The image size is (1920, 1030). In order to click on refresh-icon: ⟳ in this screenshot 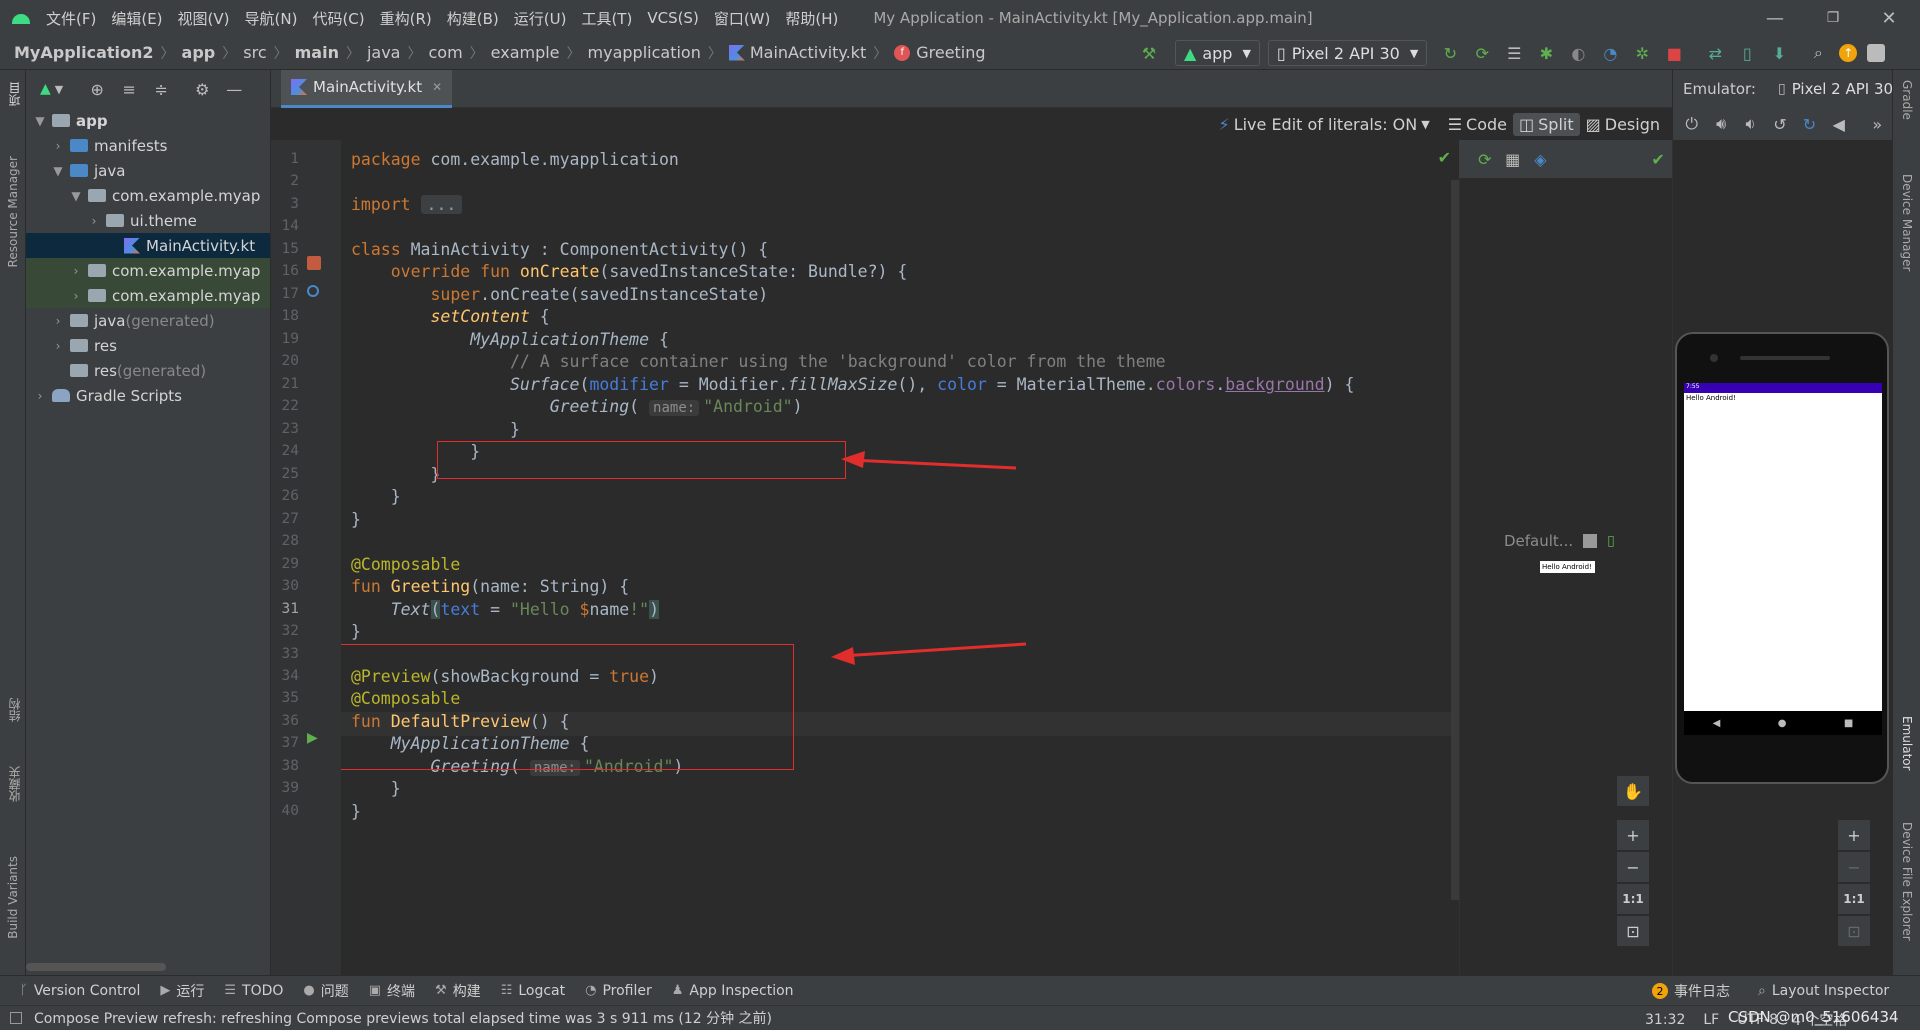, I will do `click(1485, 159)`.